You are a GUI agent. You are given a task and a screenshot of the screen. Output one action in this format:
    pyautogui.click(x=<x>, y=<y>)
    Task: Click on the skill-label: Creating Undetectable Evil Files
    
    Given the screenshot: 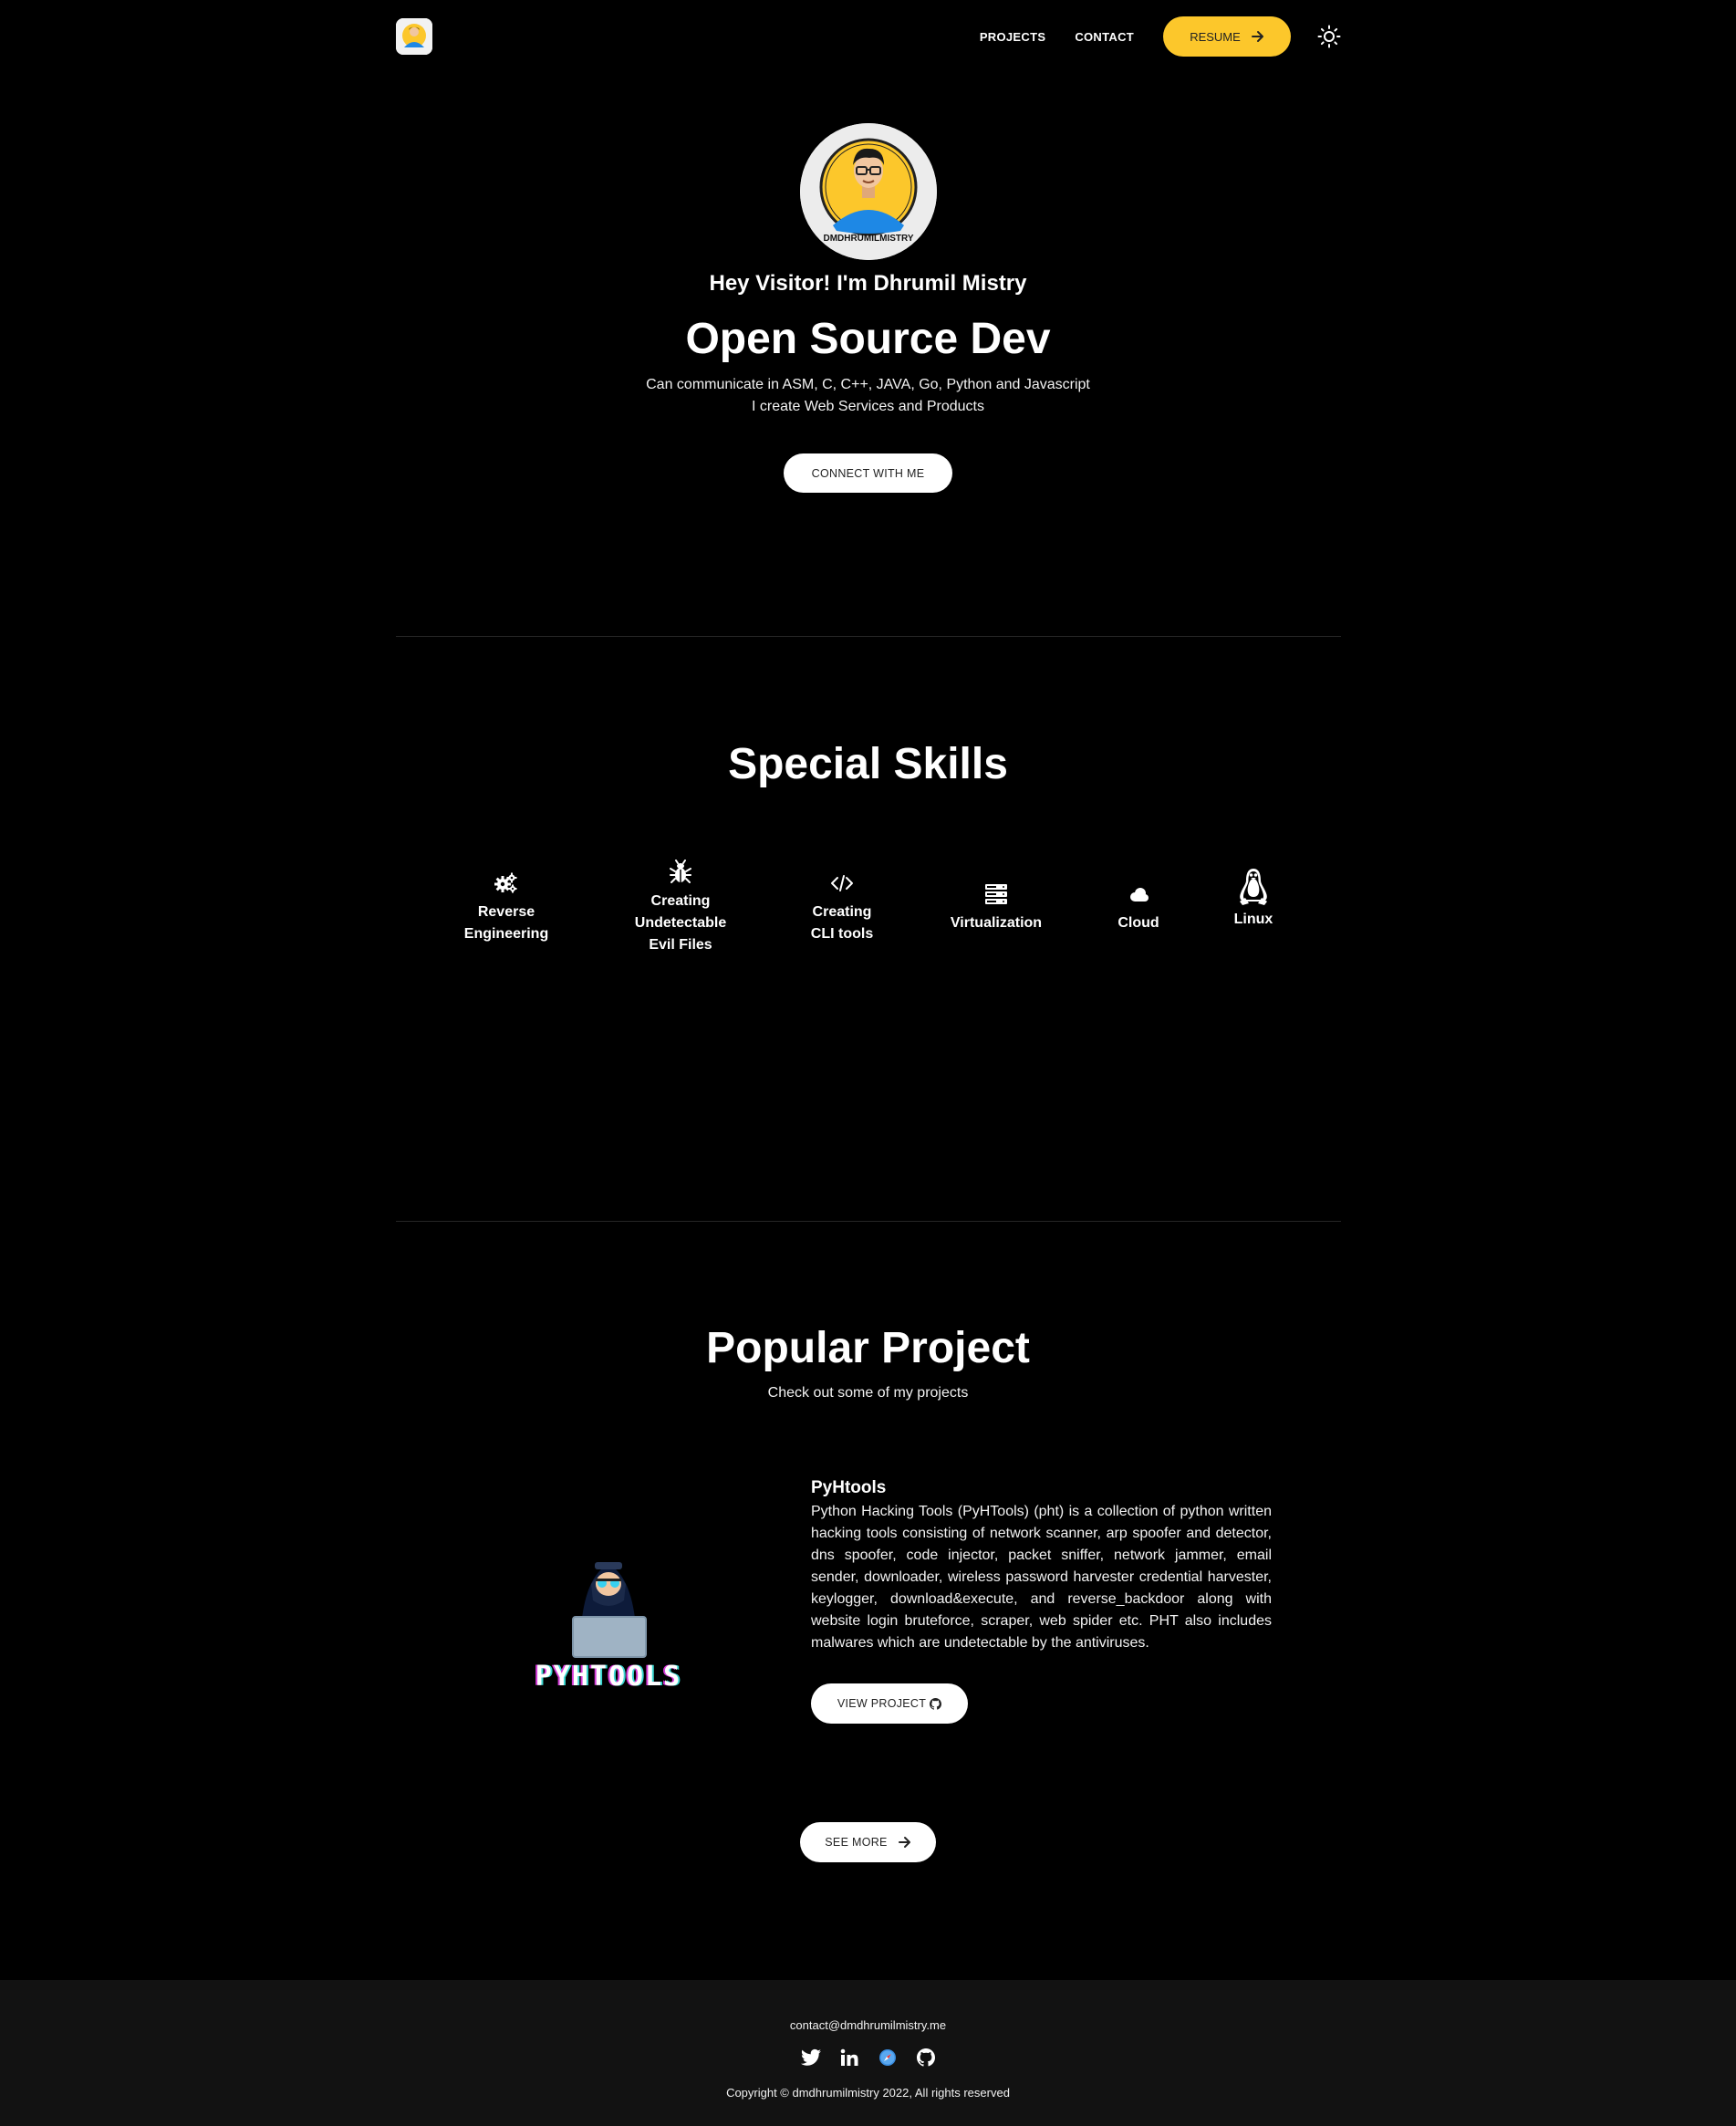 What is the action you would take?
    pyautogui.click(x=680, y=923)
    